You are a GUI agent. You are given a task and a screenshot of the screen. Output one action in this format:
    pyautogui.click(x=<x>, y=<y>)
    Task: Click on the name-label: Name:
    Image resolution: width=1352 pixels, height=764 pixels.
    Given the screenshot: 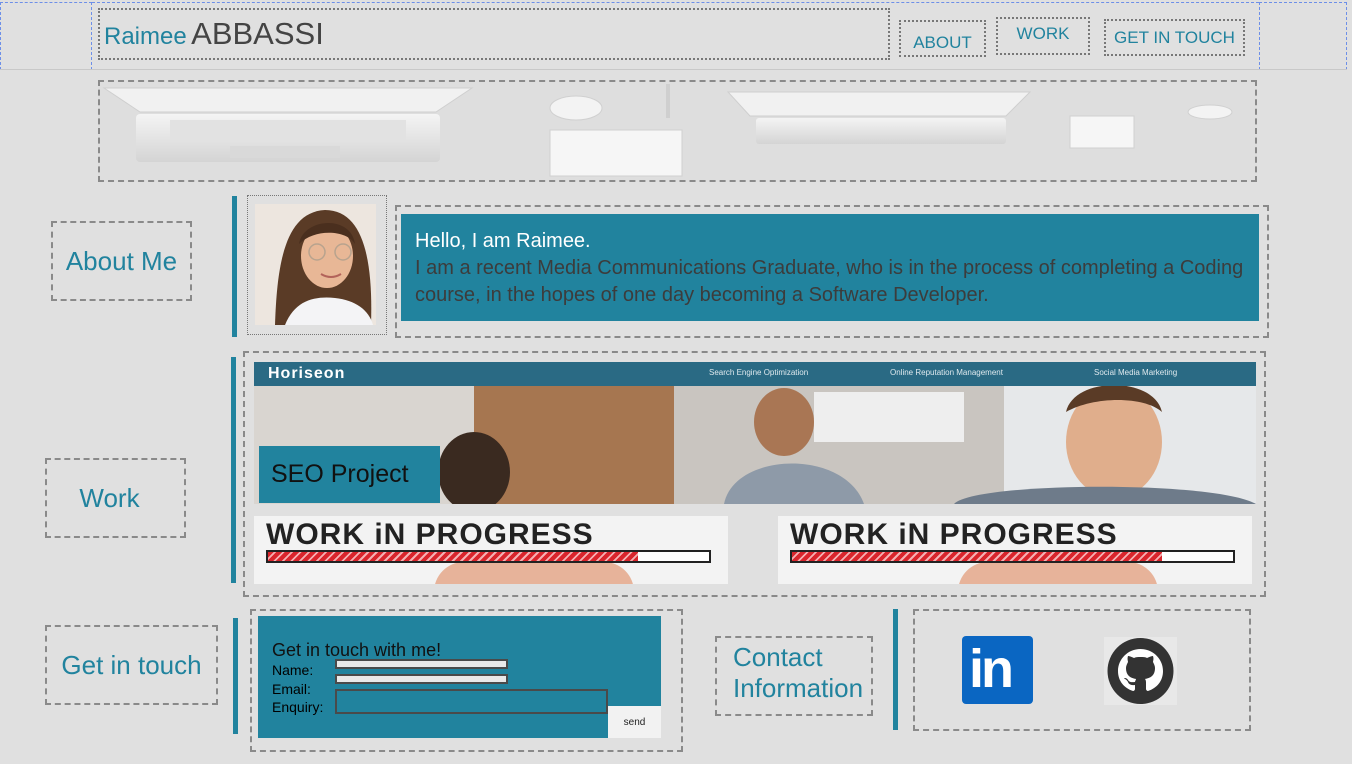 What is the action you would take?
    pyautogui.click(x=293, y=670)
    